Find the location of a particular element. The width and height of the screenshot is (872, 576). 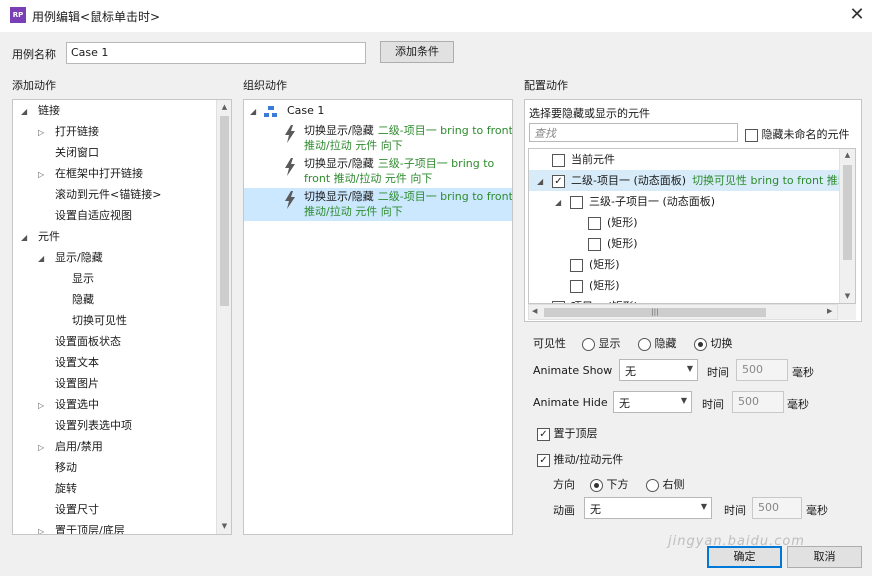

widget-item: 当前元件 is located at coordinates (684, 159).